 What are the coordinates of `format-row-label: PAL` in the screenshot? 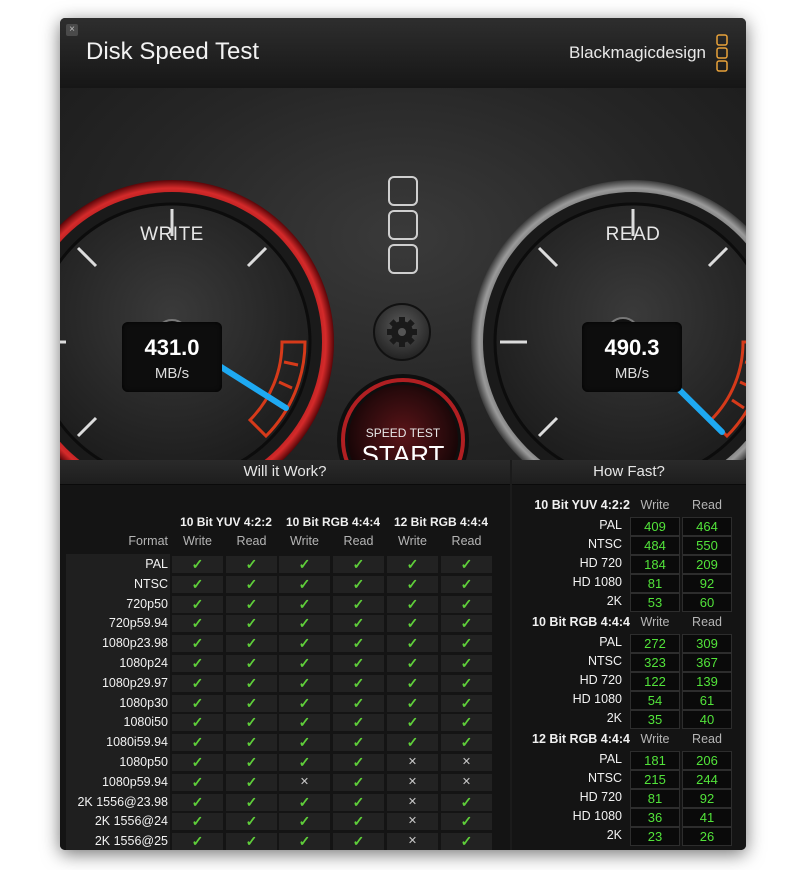 It's located at (156, 564).